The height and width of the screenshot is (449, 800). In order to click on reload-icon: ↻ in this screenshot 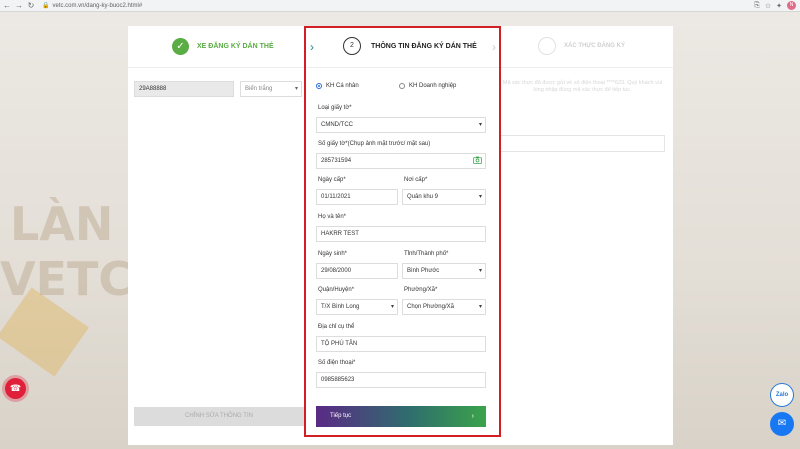, I will do `click(31, 6)`.